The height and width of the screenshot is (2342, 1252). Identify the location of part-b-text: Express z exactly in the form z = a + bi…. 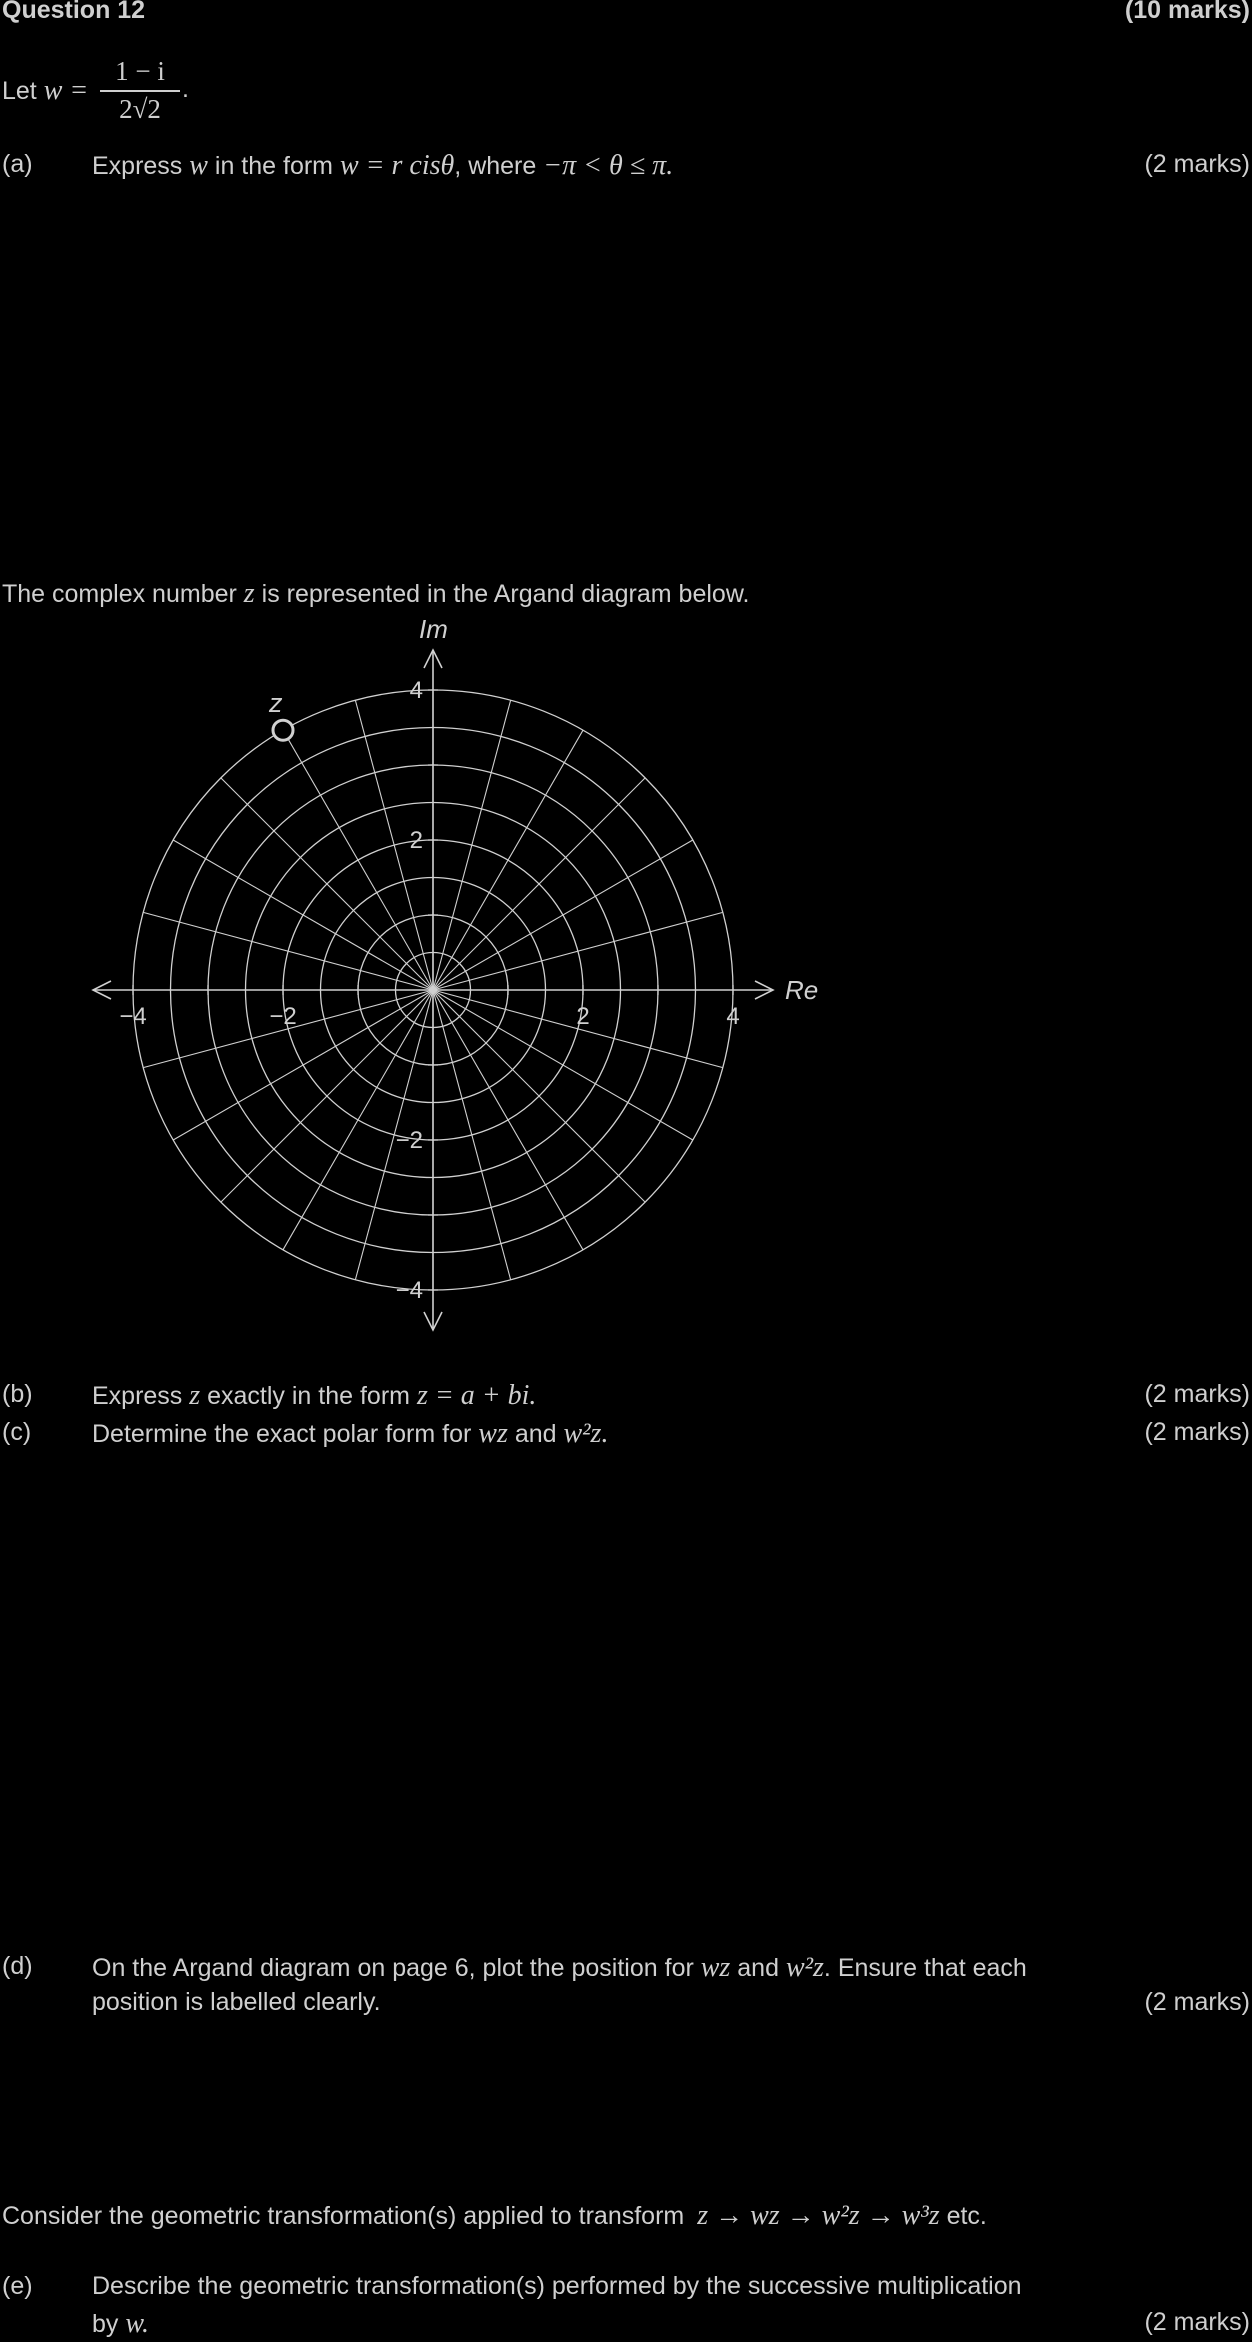
(314, 1396).